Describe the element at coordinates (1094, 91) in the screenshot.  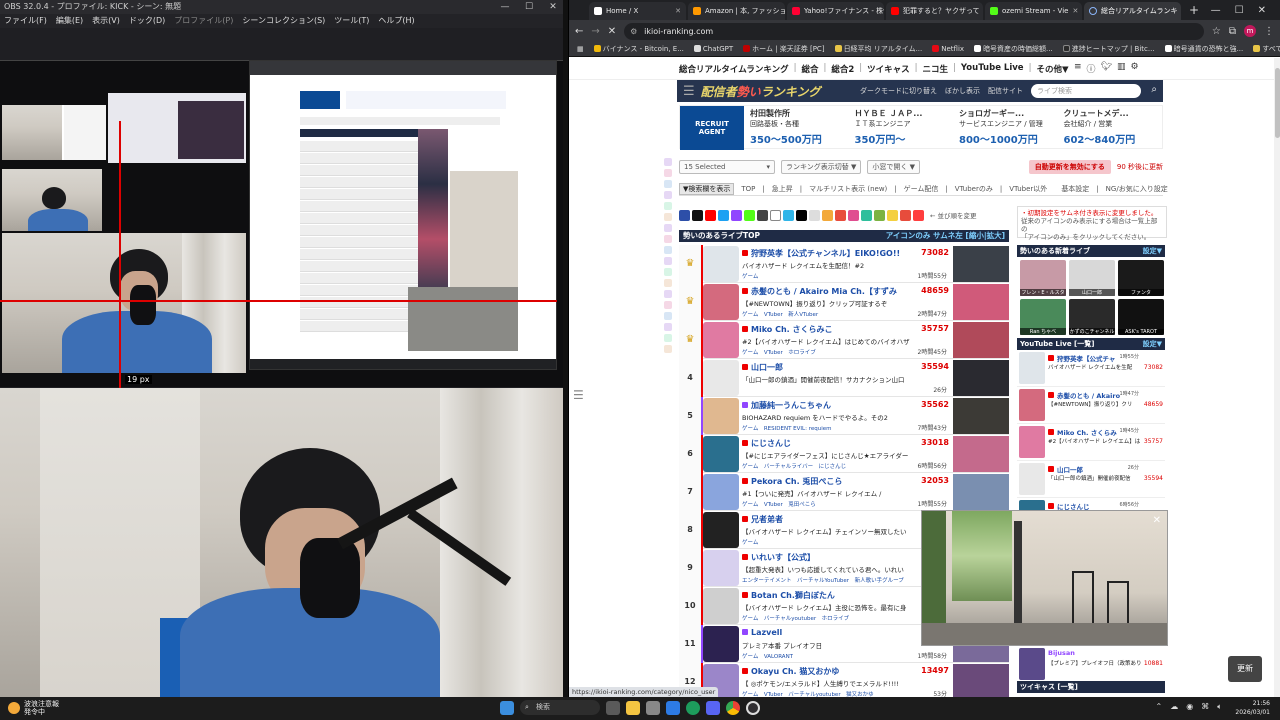
I see `live-search-input: ライブ検索 ⌕` at that location.